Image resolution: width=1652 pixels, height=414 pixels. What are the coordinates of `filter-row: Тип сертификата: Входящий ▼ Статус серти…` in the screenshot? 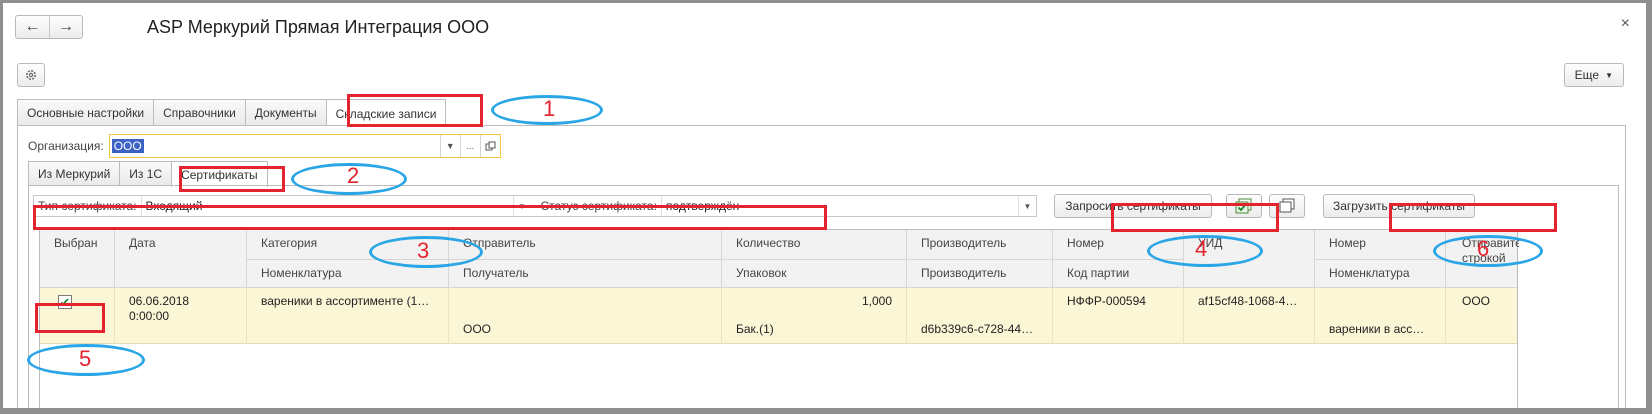 It's located at (535, 206).